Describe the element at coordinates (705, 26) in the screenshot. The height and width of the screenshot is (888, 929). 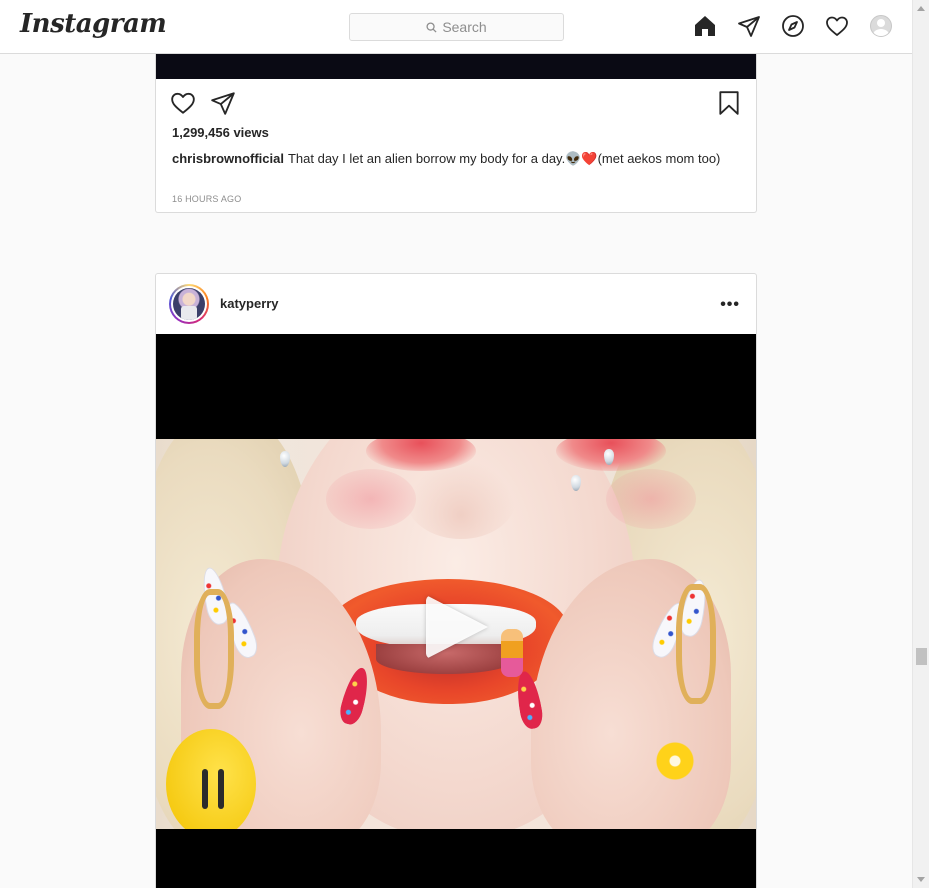
I see `home-icon` at that location.